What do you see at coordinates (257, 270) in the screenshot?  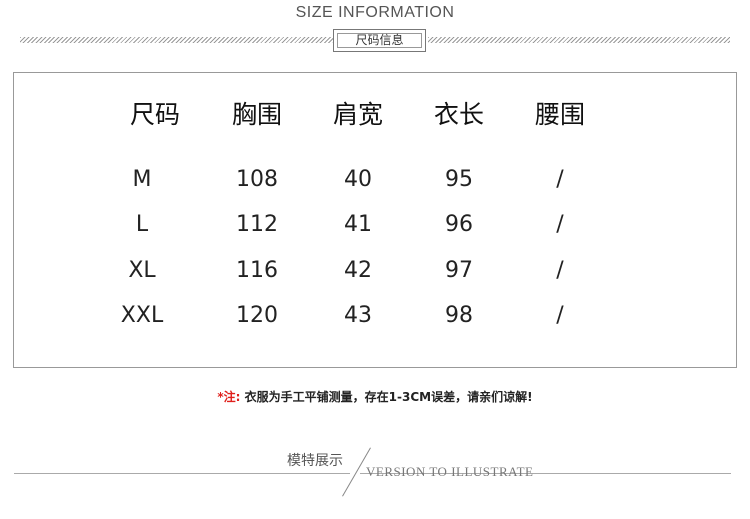 I see `table-cell: 116` at bounding box center [257, 270].